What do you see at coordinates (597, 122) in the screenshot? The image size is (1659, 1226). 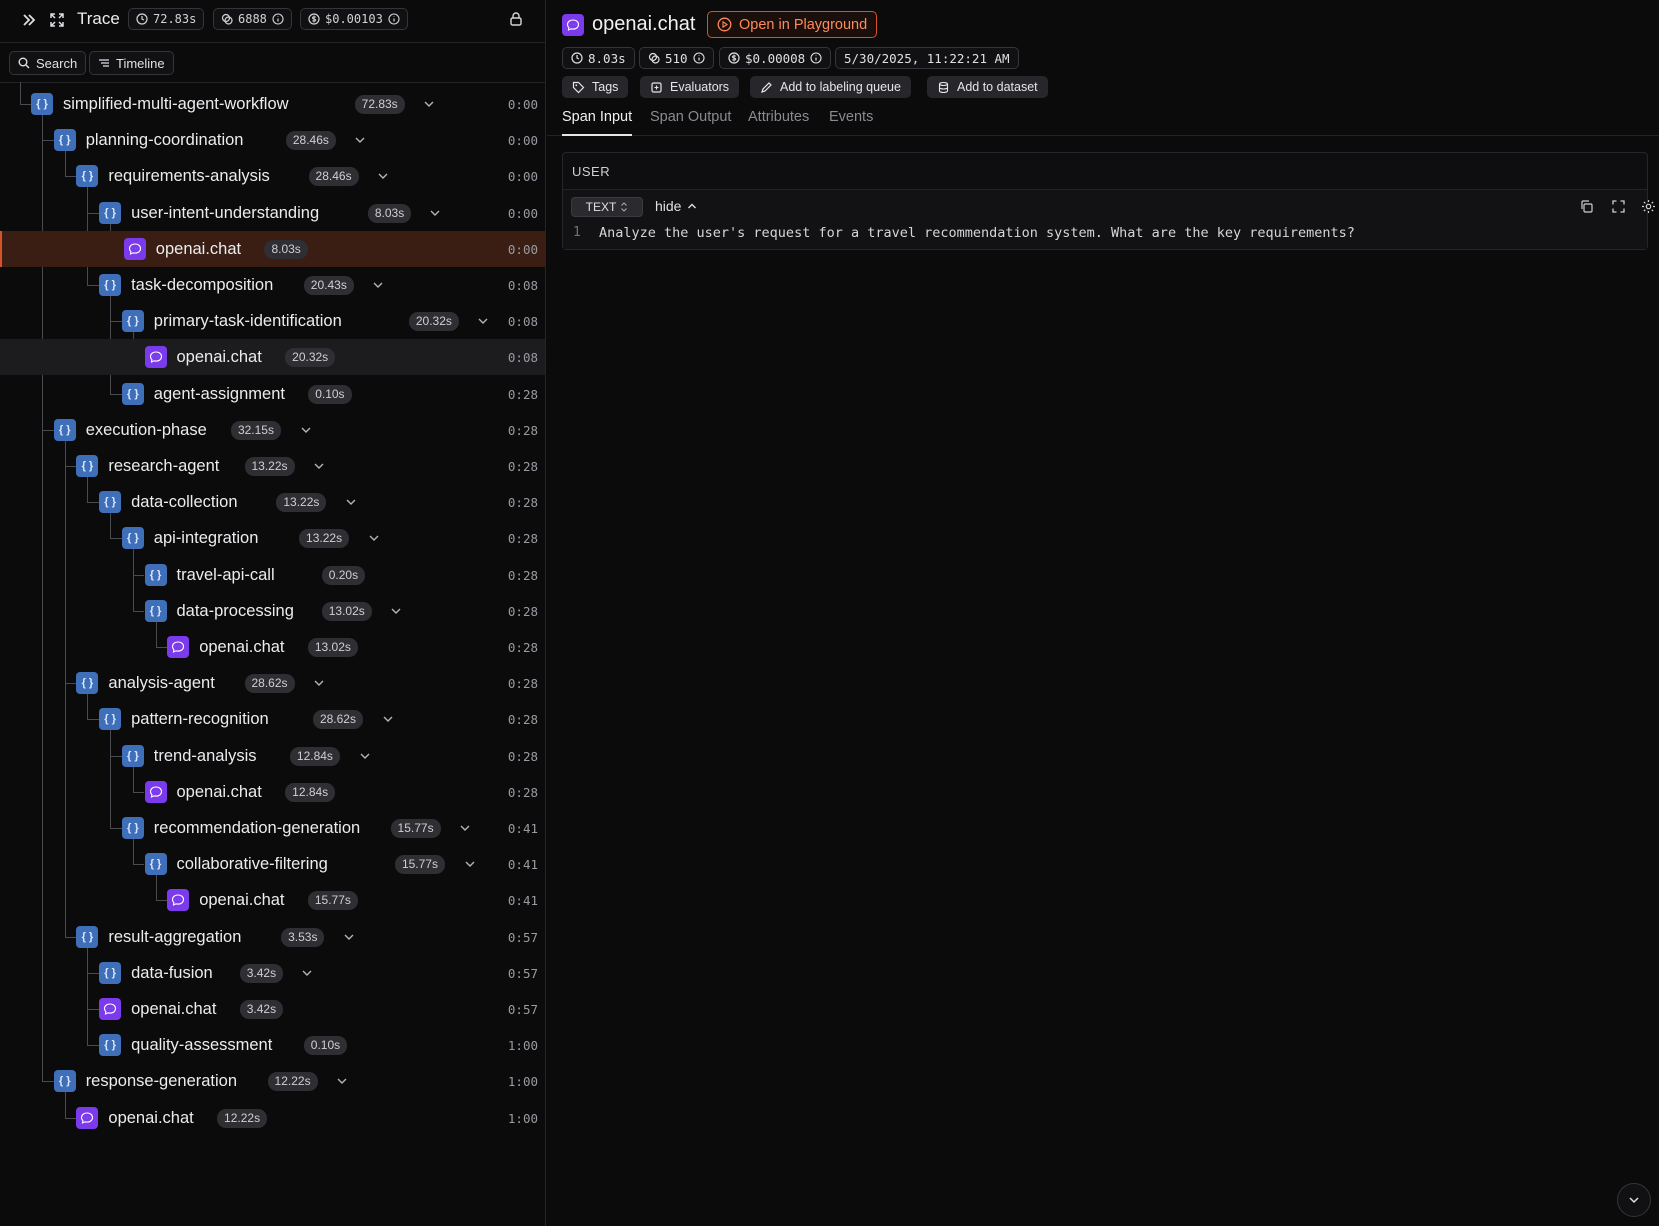 I see `tab-span-input: Span Input` at bounding box center [597, 122].